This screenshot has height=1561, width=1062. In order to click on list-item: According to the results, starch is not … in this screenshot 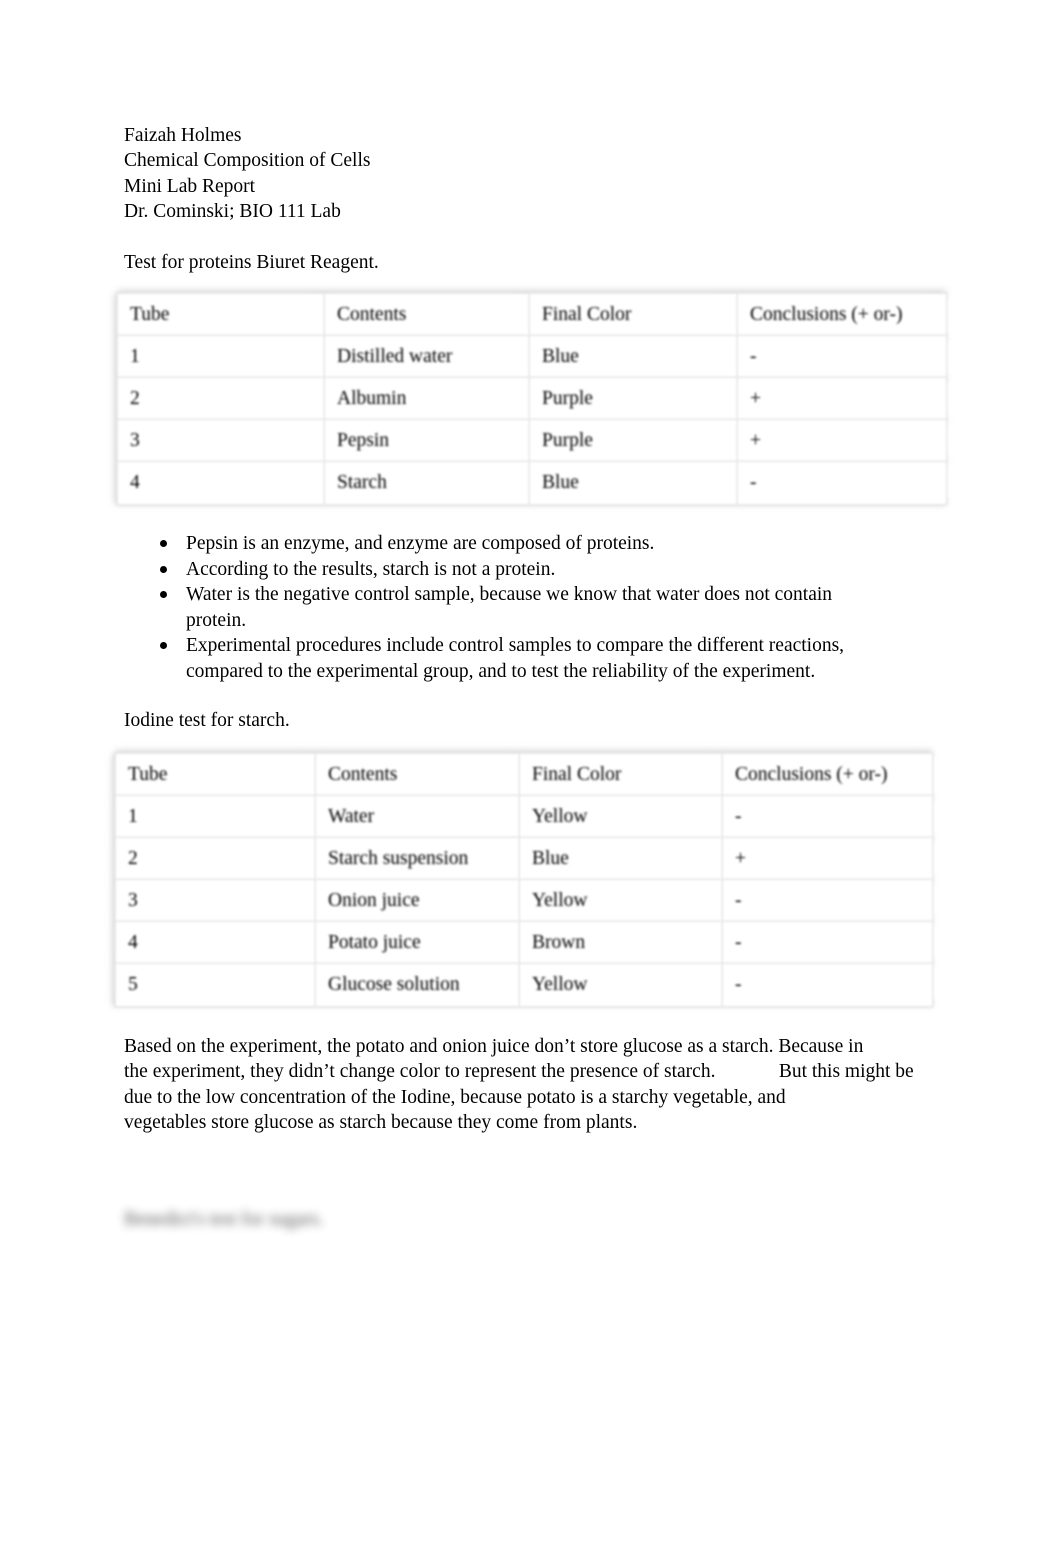, I will do `click(504, 570)`.